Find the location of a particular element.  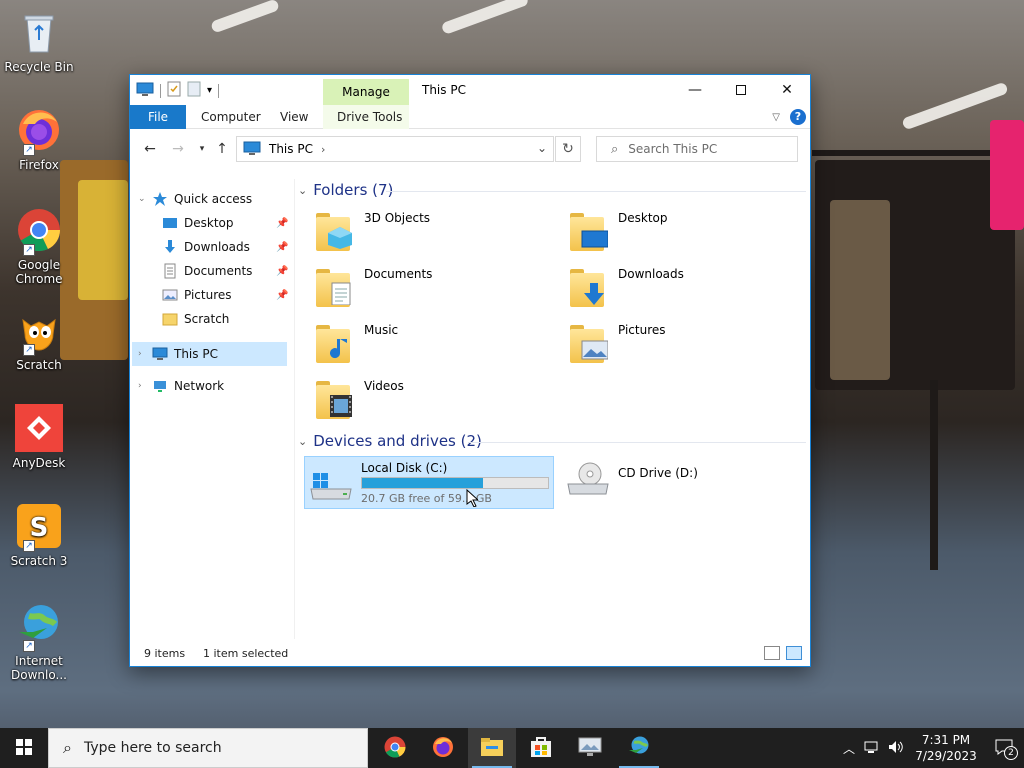

sidebar-item-downloads: Downloads 📌 is located at coordinates (241, 247).